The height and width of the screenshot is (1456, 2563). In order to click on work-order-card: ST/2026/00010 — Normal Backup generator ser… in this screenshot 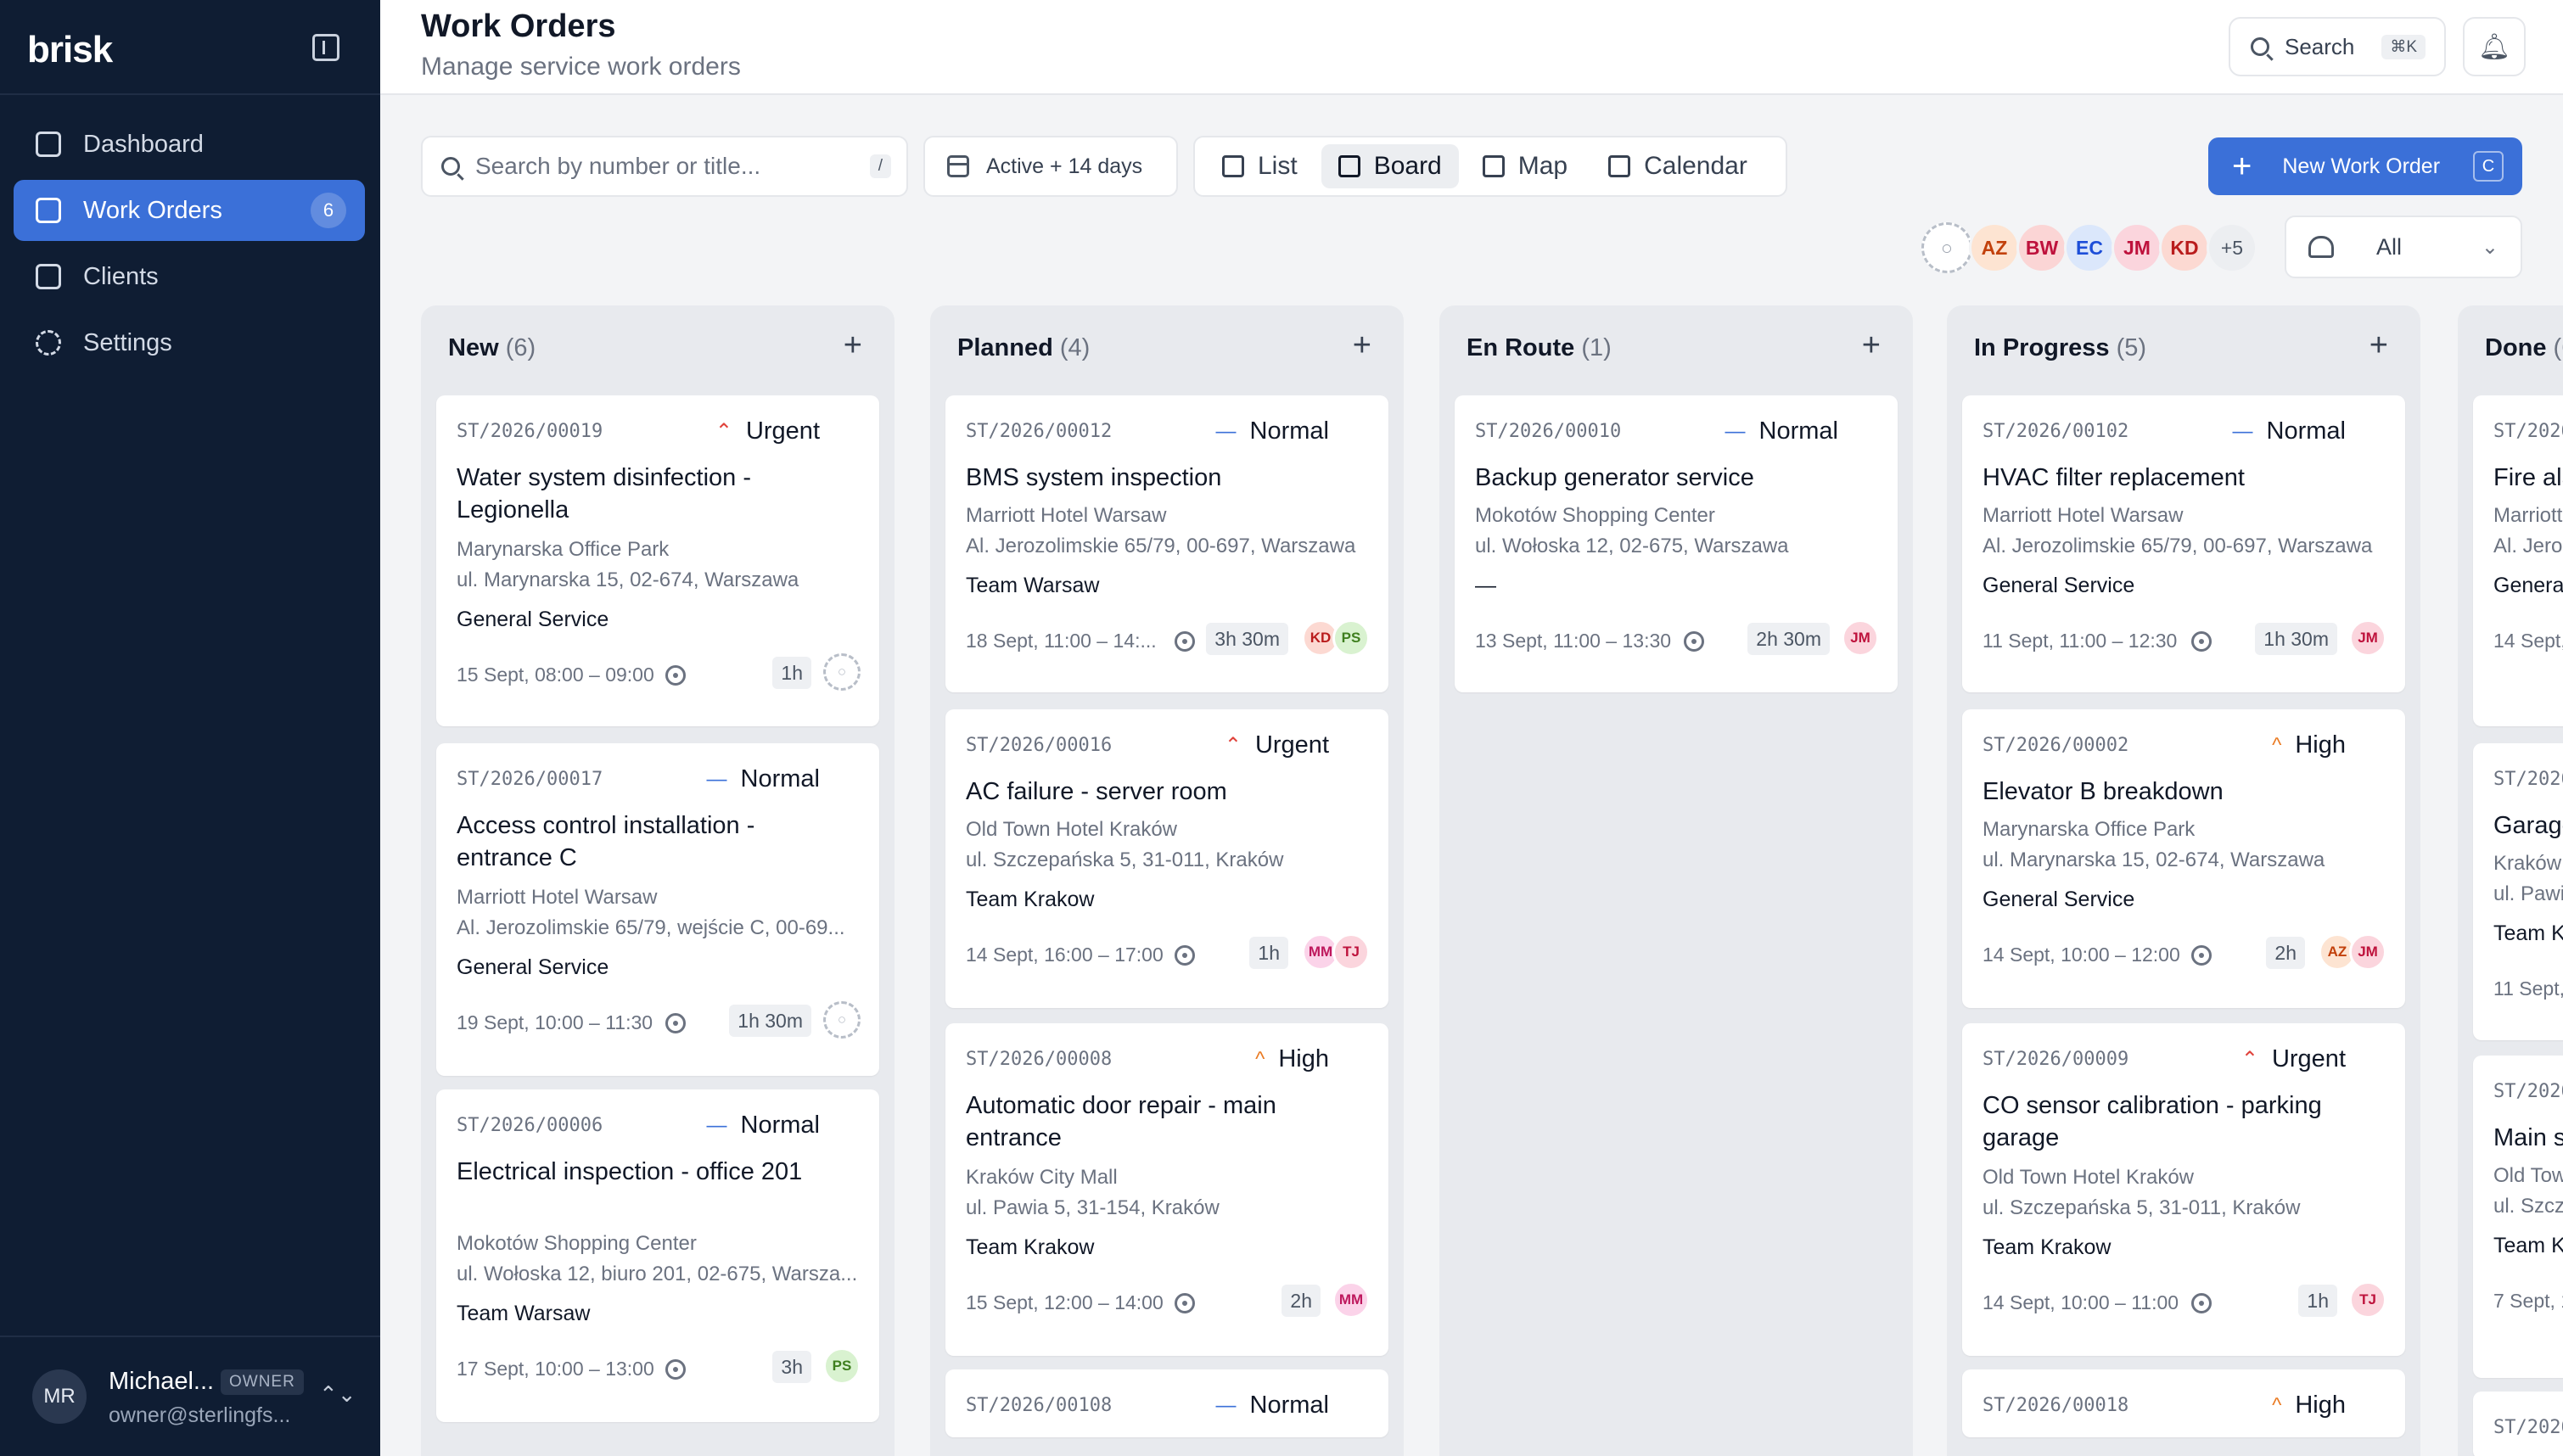, I will do `click(1676, 543)`.